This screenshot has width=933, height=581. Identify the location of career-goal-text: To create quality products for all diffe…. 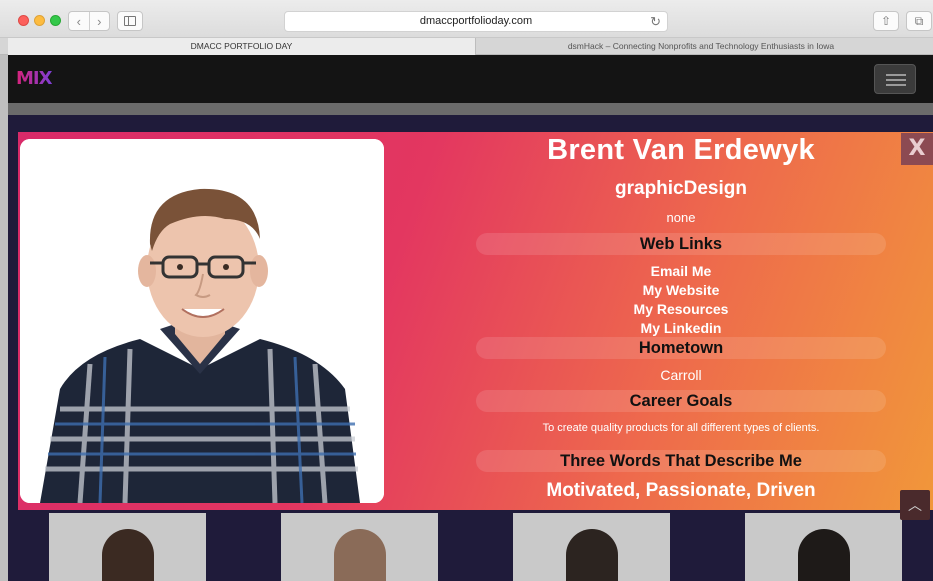
(681, 428).